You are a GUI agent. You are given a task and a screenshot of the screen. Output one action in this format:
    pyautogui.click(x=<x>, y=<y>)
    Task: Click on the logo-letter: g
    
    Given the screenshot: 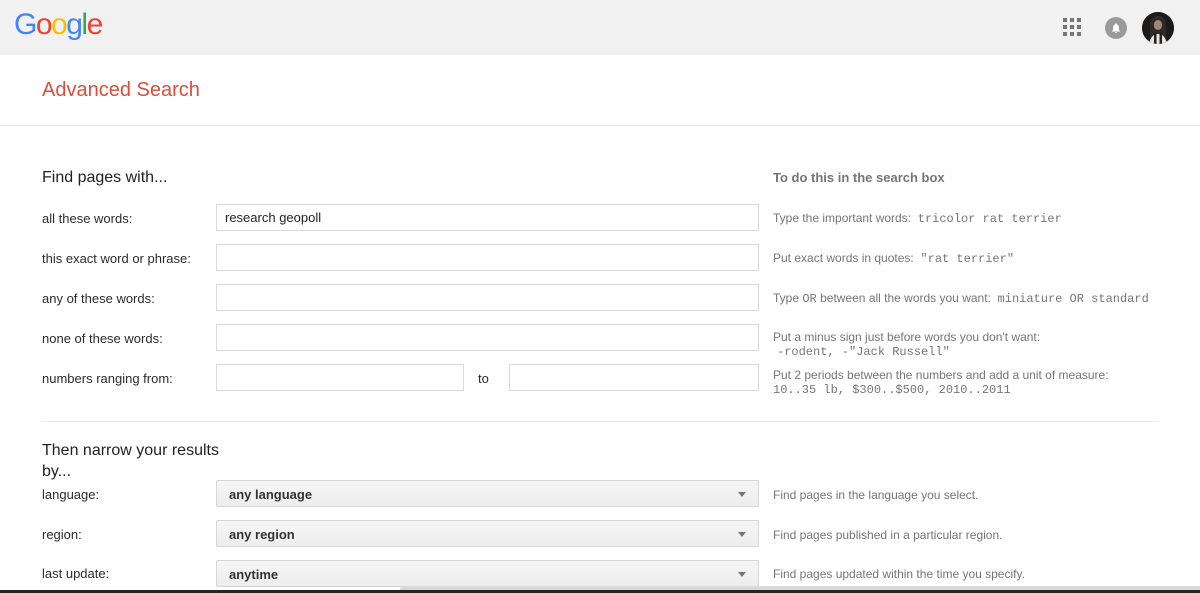 What is the action you would take?
    pyautogui.click(x=74, y=24)
    